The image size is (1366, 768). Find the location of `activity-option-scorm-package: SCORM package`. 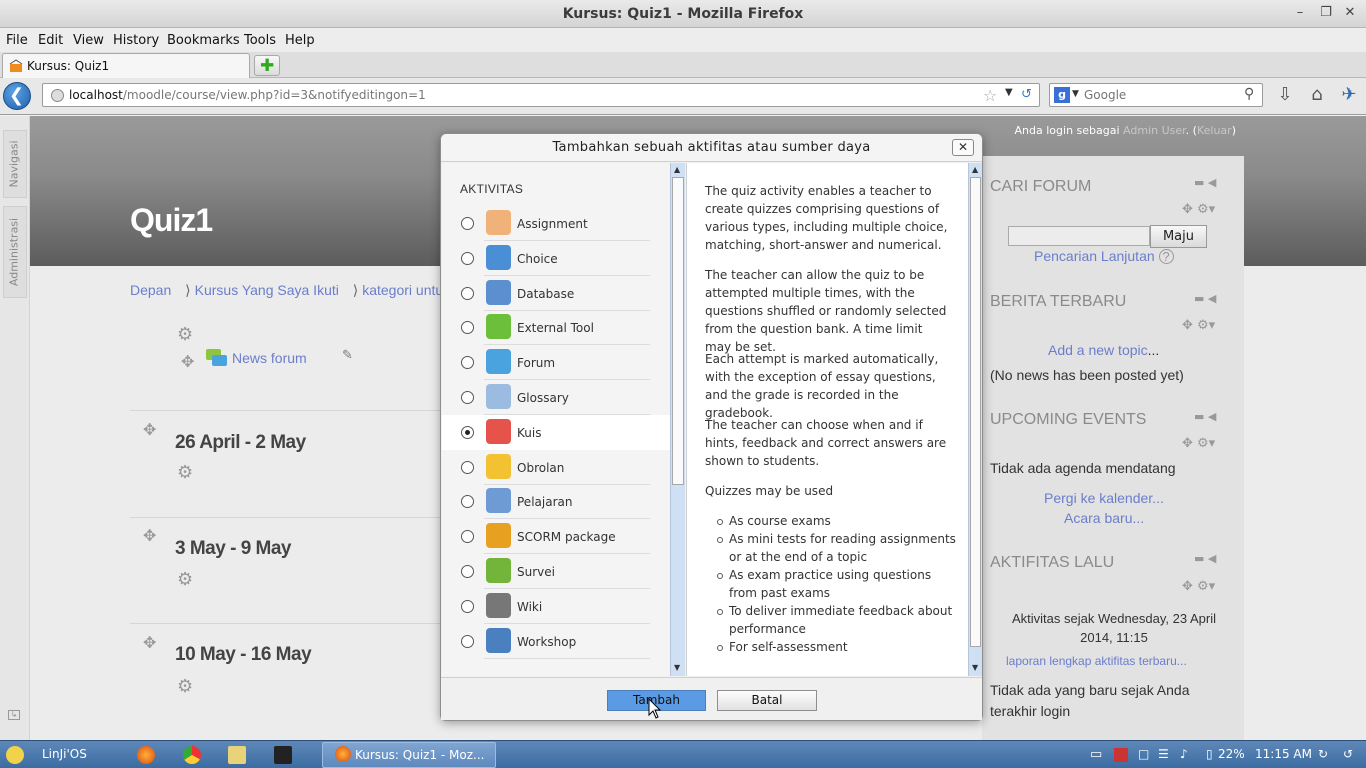

activity-option-scorm-package: SCORM package is located at coordinates (556, 537).